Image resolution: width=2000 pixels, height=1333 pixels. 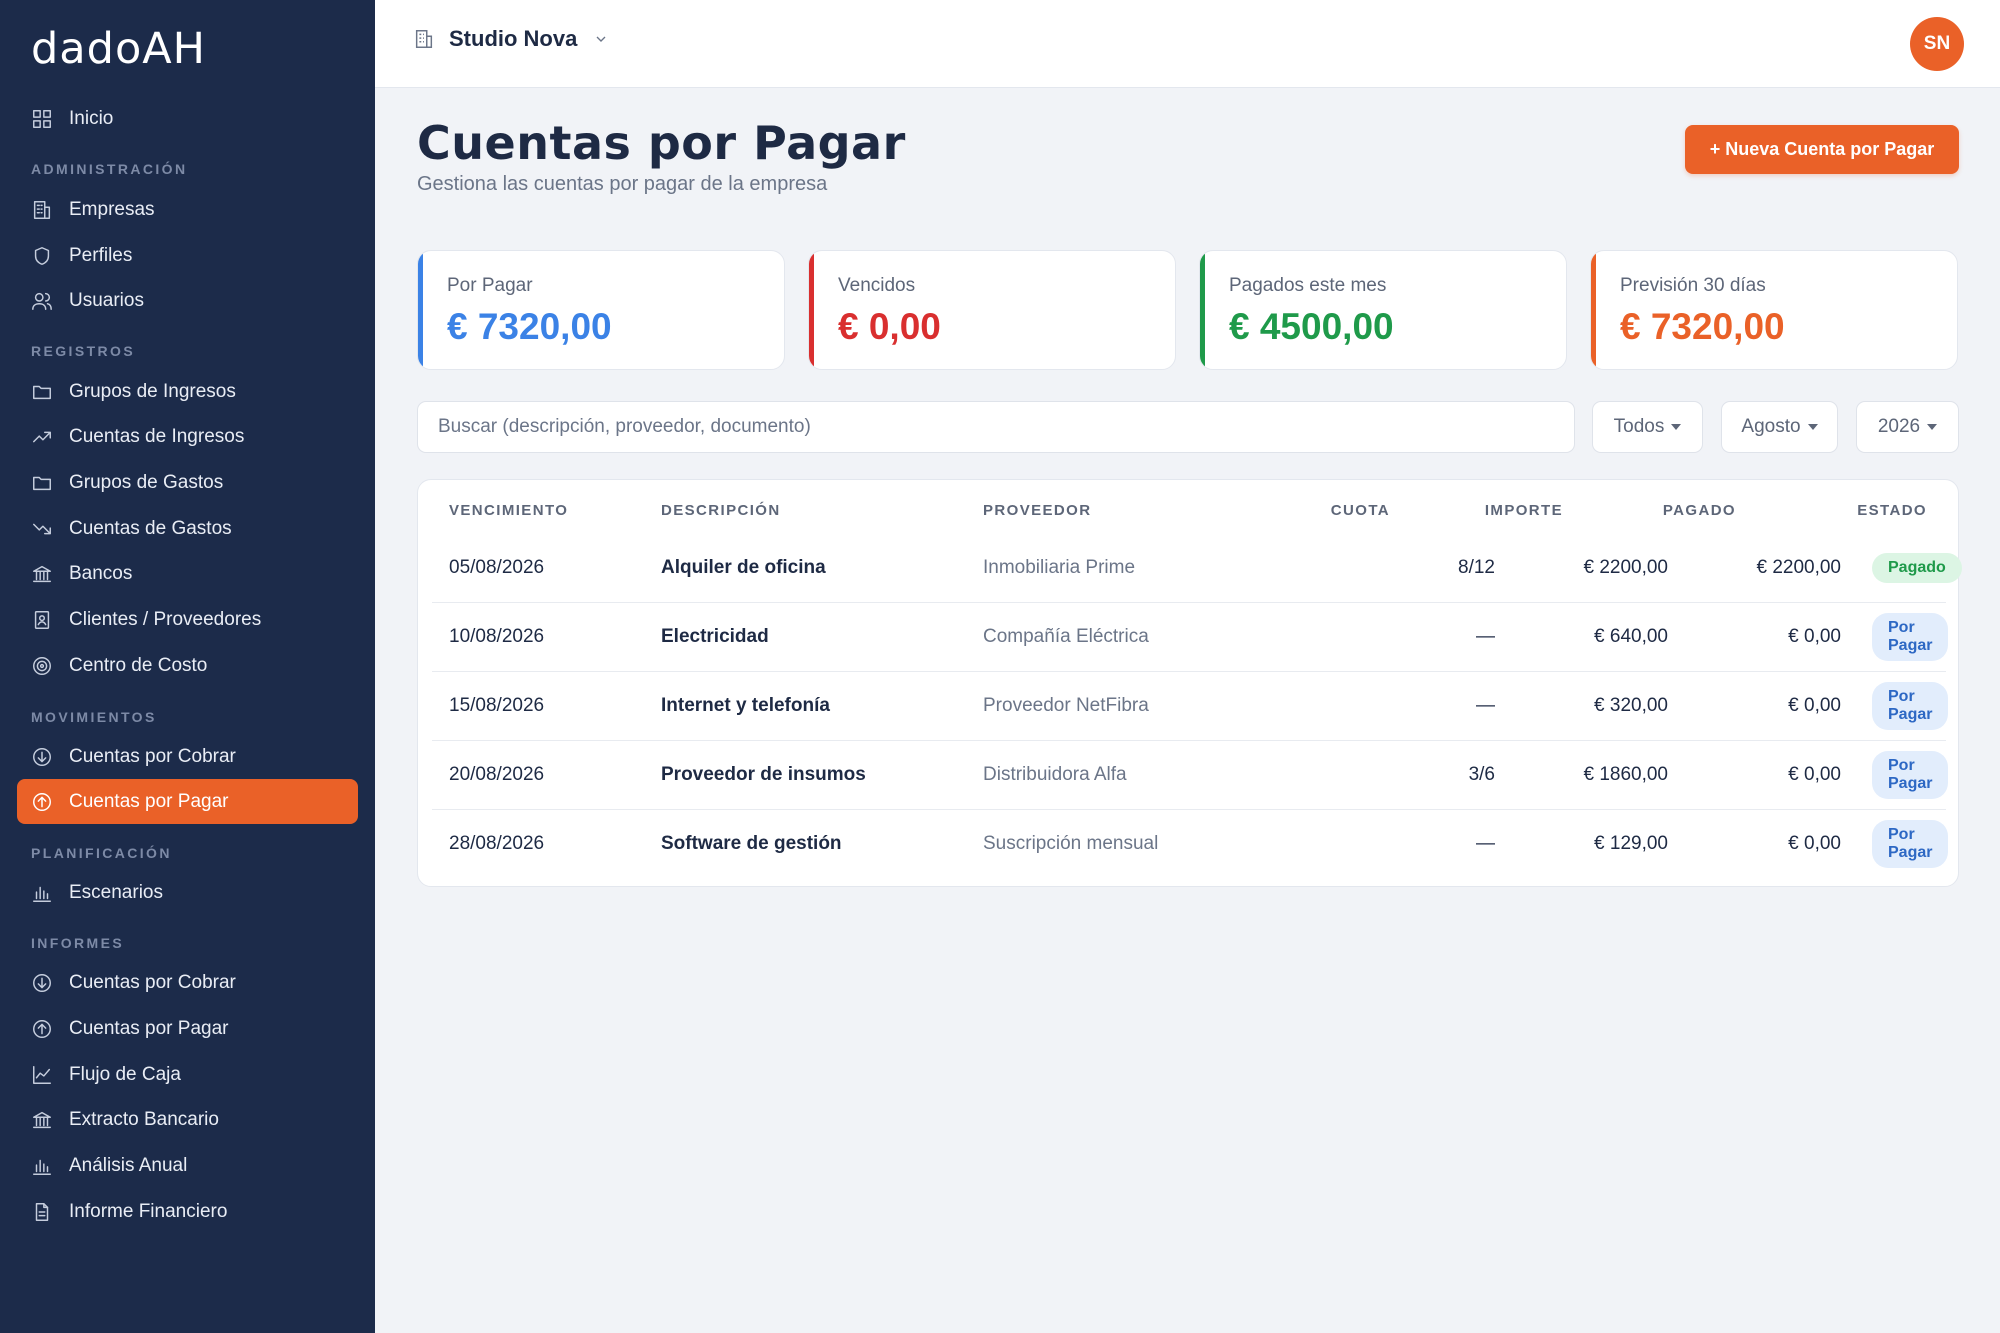 I want to click on sidebar-item-label: Análisis Anual, so click(x=128, y=1165).